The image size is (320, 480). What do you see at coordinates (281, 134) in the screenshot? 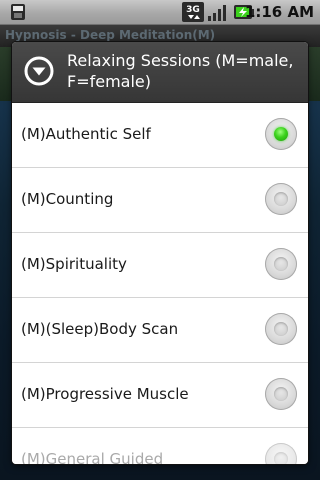
I see `radio-button-selected` at bounding box center [281, 134].